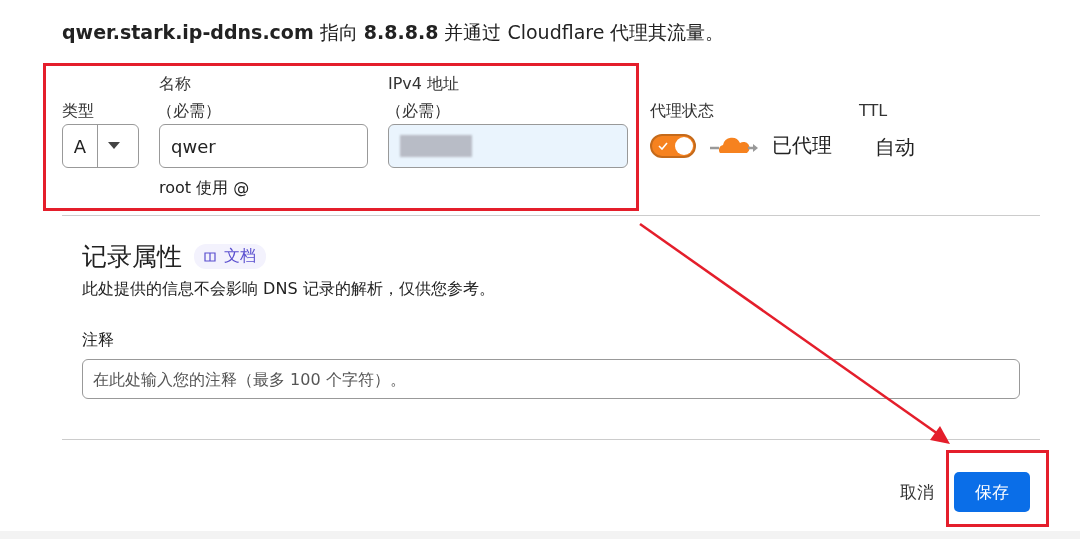 The width and height of the screenshot is (1080, 539). I want to click on cancel-button: 取消, so click(917, 492).